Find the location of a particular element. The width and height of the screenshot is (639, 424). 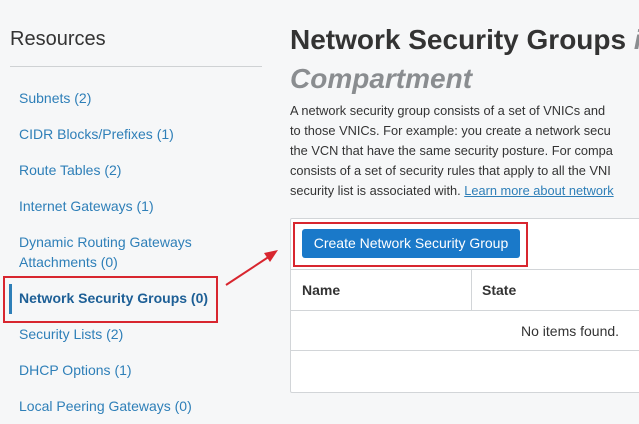

column-header-state: State is located at coordinates (499, 290).